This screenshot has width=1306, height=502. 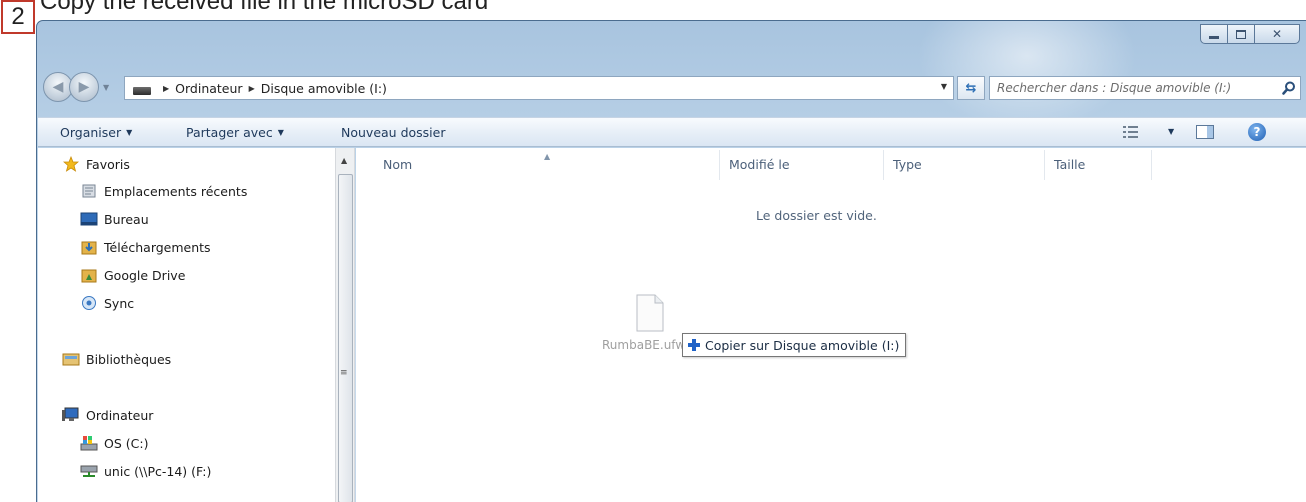 What do you see at coordinates (547, 156) in the screenshot?
I see `sort-ascending-icon: ▲` at bounding box center [547, 156].